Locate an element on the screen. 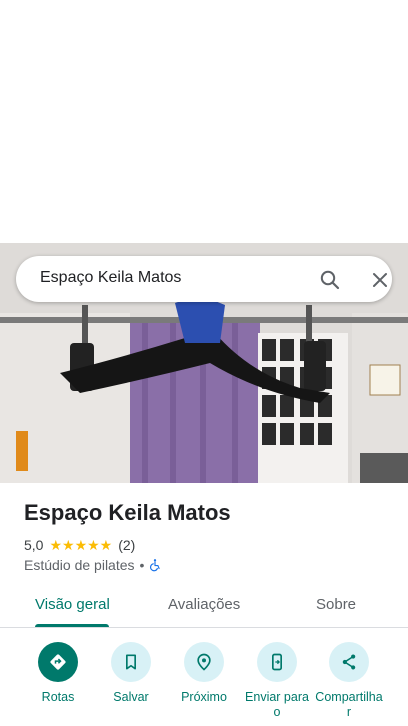 This screenshot has height=726, width=408. send-to-phone-label: Enviar para o is located at coordinates (277, 704).